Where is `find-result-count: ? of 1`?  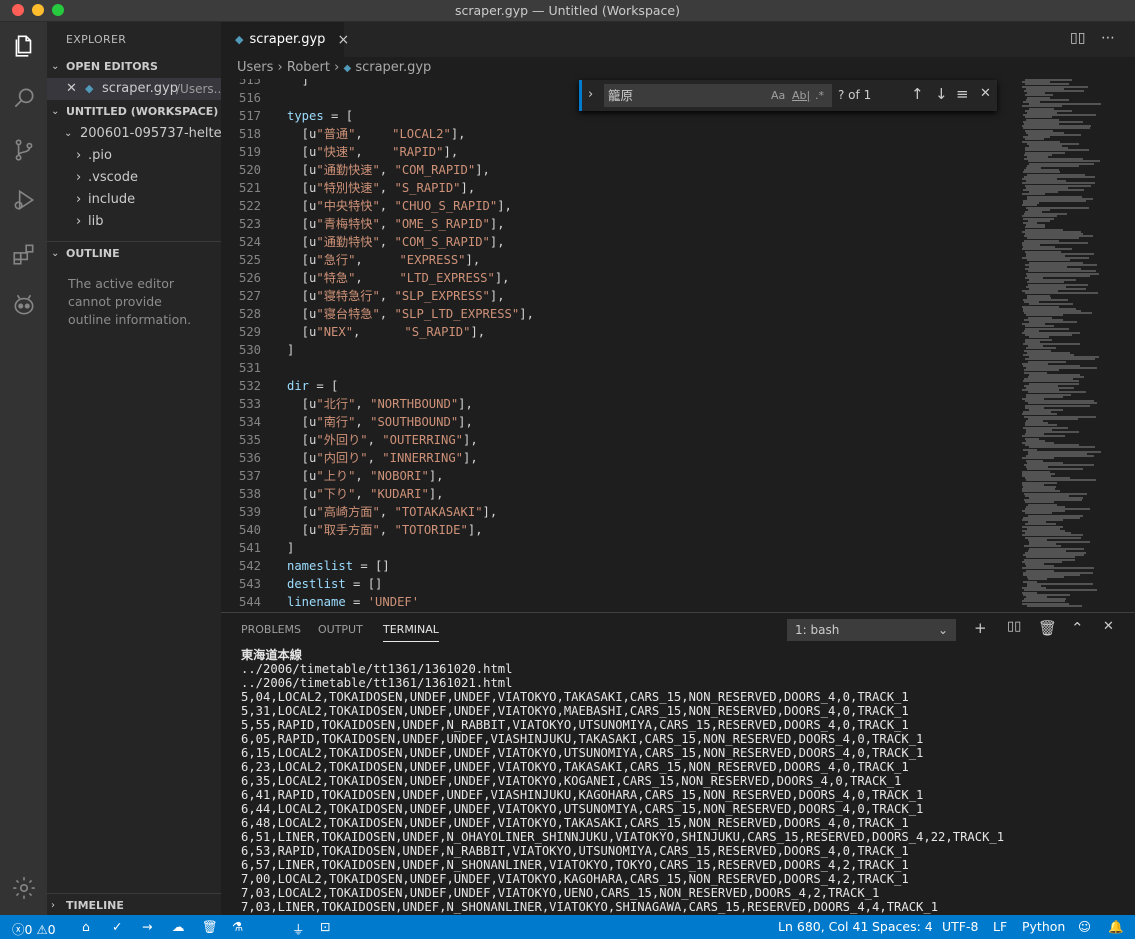 find-result-count: ? of 1 is located at coordinates (855, 95).